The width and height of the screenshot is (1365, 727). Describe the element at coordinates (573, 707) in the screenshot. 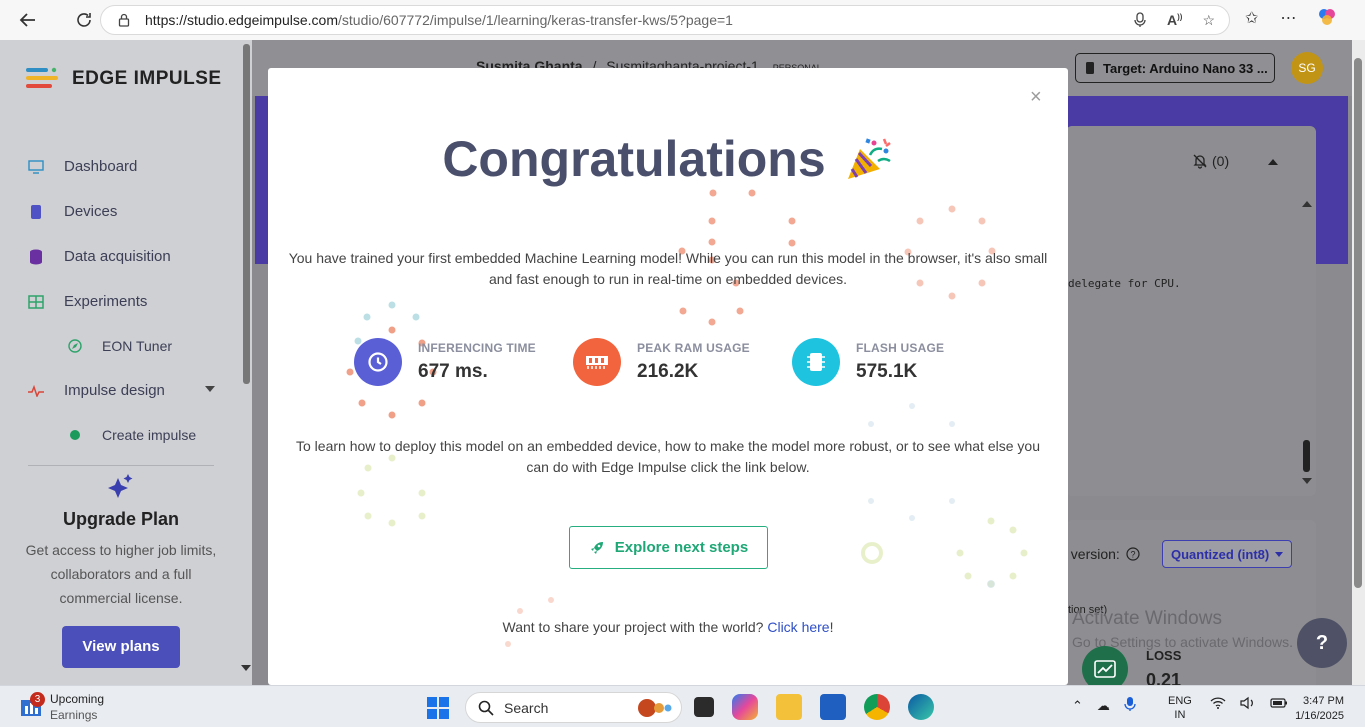

I see `taskbar-search: Search` at that location.